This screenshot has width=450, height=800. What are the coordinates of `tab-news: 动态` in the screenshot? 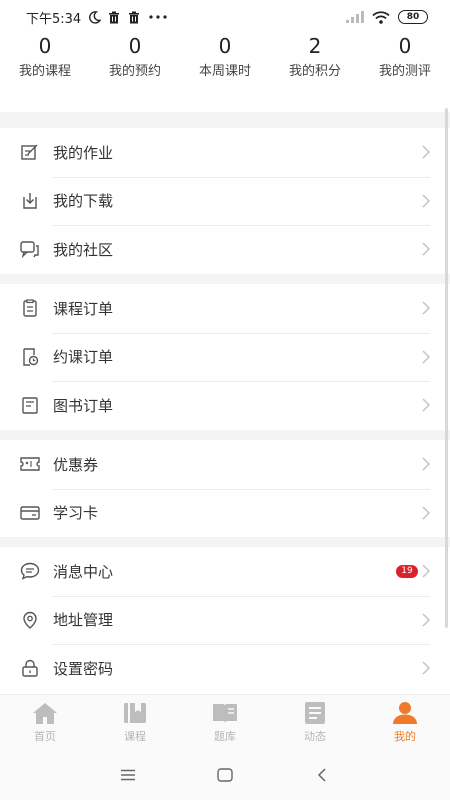 It's located at (315, 722).